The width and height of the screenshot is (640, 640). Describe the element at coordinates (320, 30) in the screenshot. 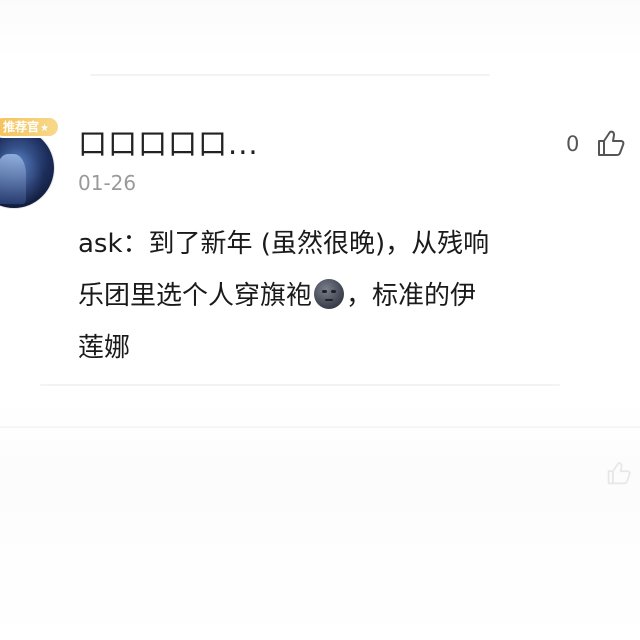

I see `top-fade-area` at that location.